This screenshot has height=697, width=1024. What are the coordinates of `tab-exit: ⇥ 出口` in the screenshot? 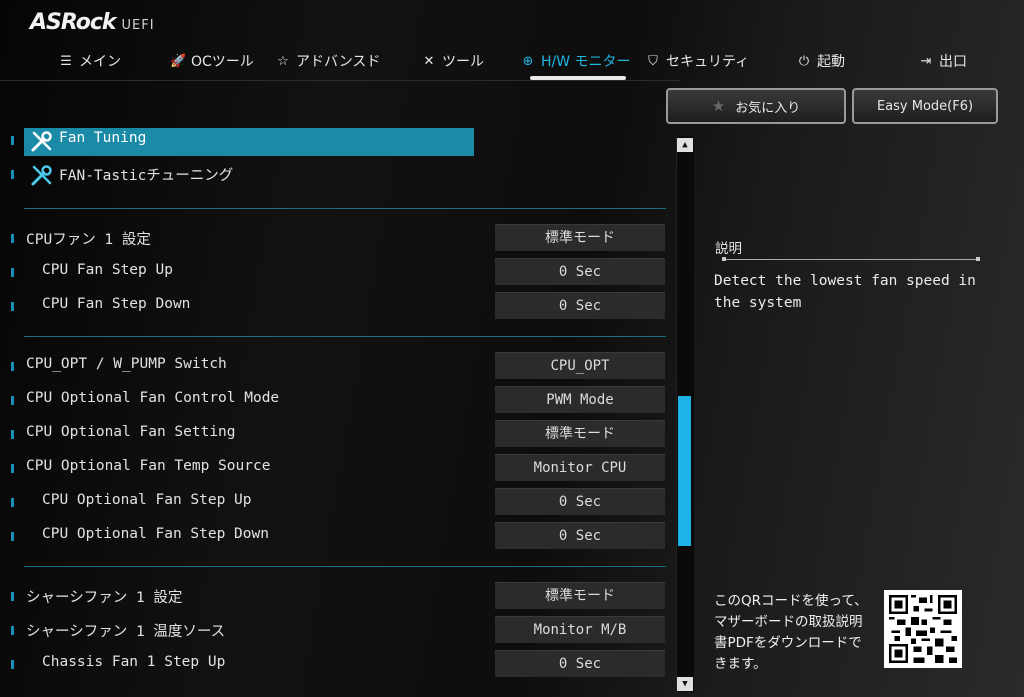 It's located at (942, 61).